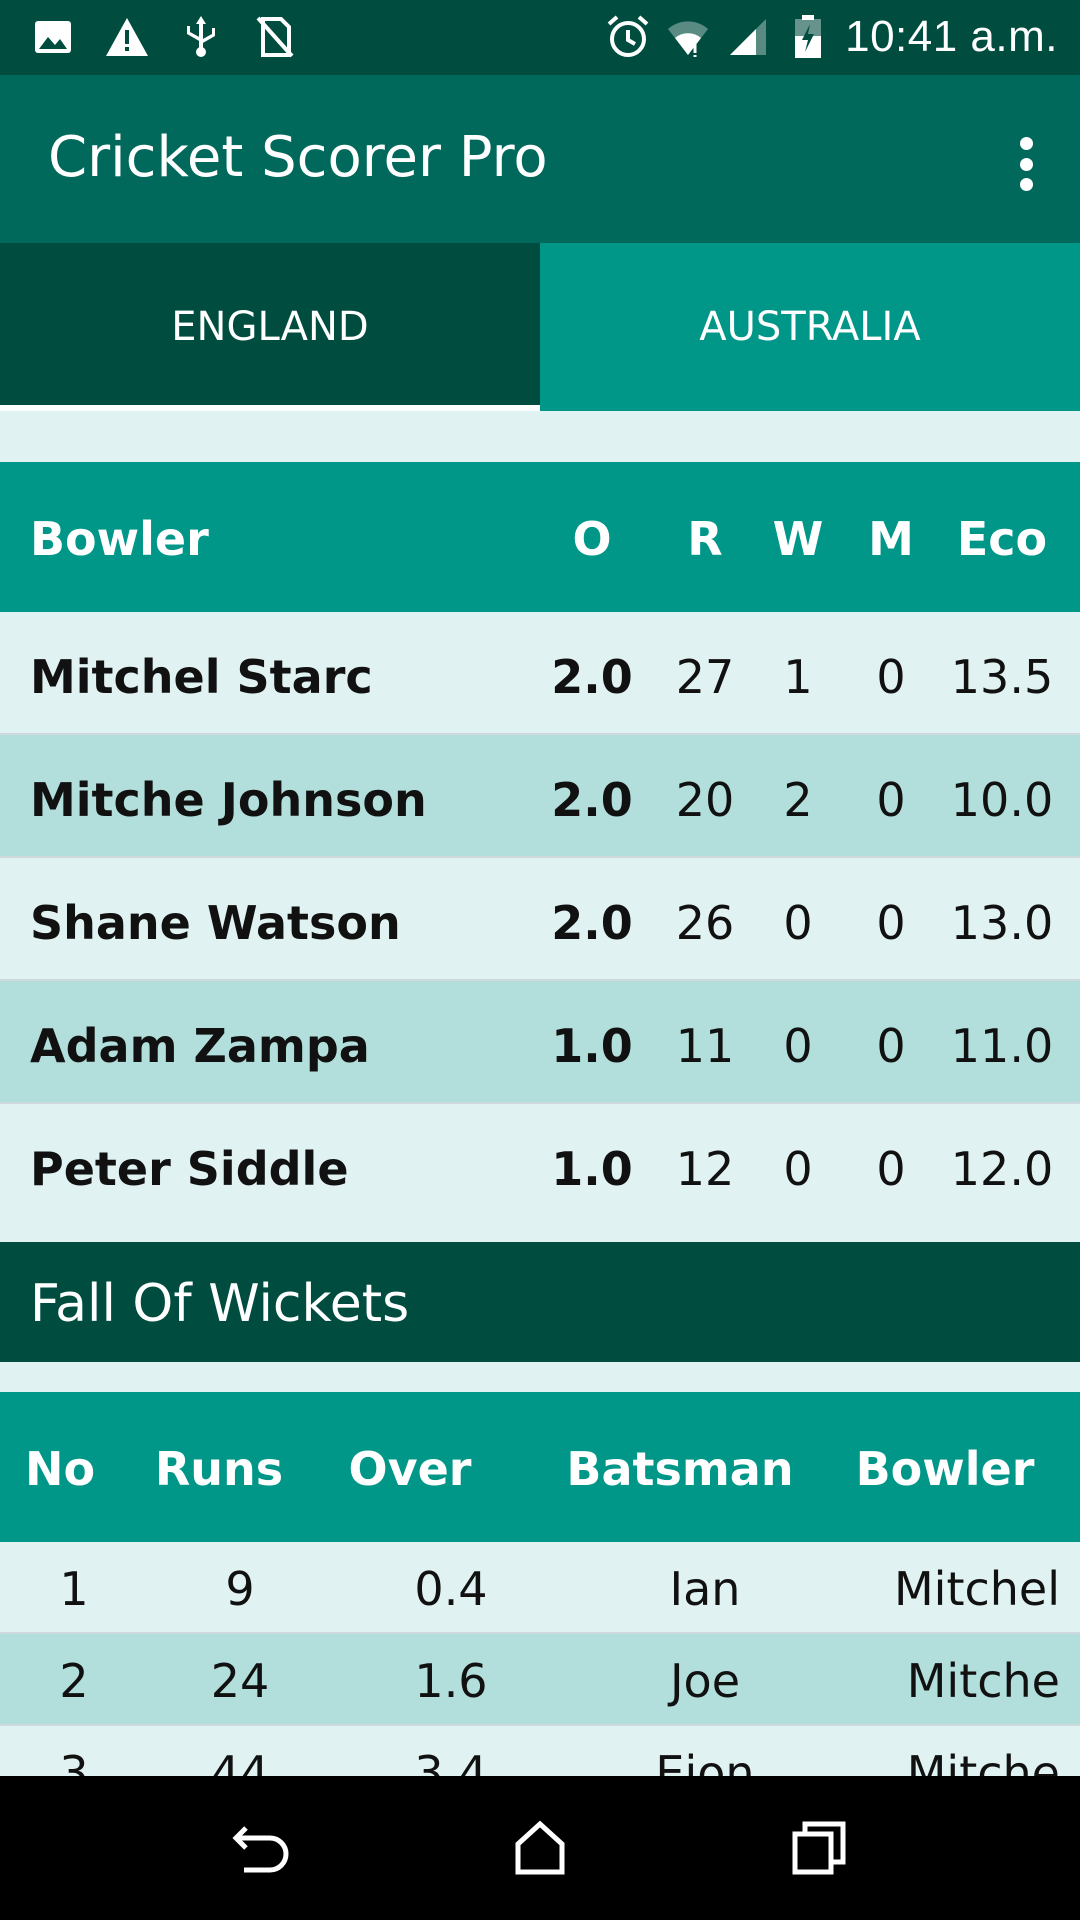  What do you see at coordinates (1002, 677) in the screenshot?
I see `bowler-economy: 13.5` at bounding box center [1002, 677].